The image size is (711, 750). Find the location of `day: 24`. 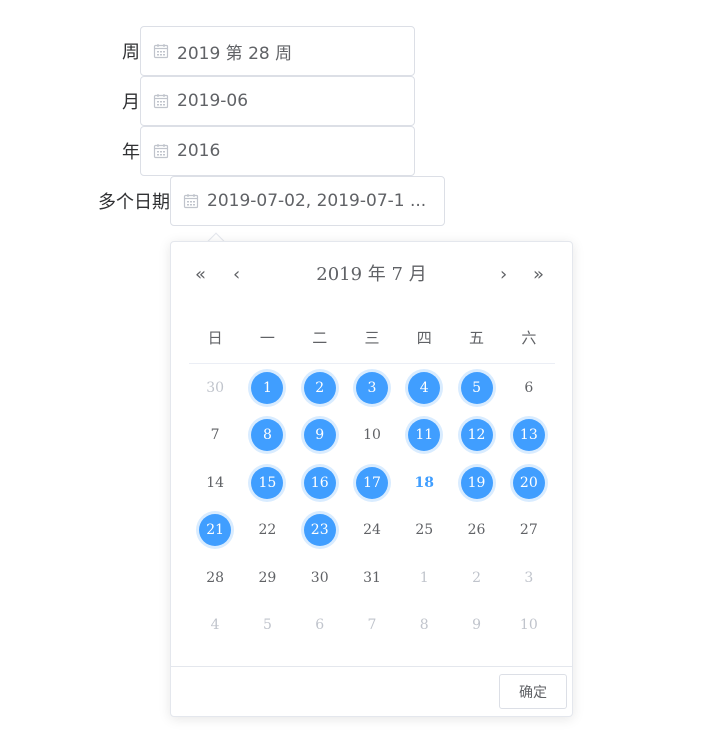

day: 24 is located at coordinates (372, 530).